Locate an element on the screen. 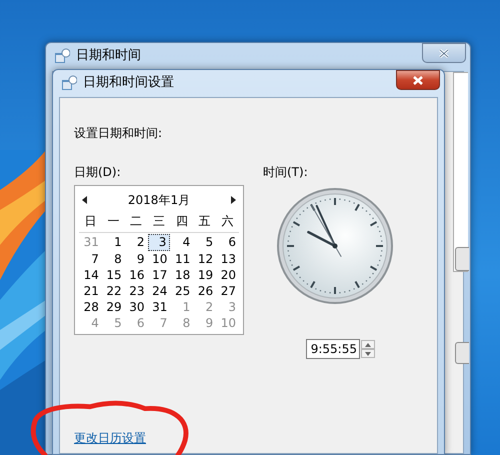  spin-down-button is located at coordinates (368, 353).